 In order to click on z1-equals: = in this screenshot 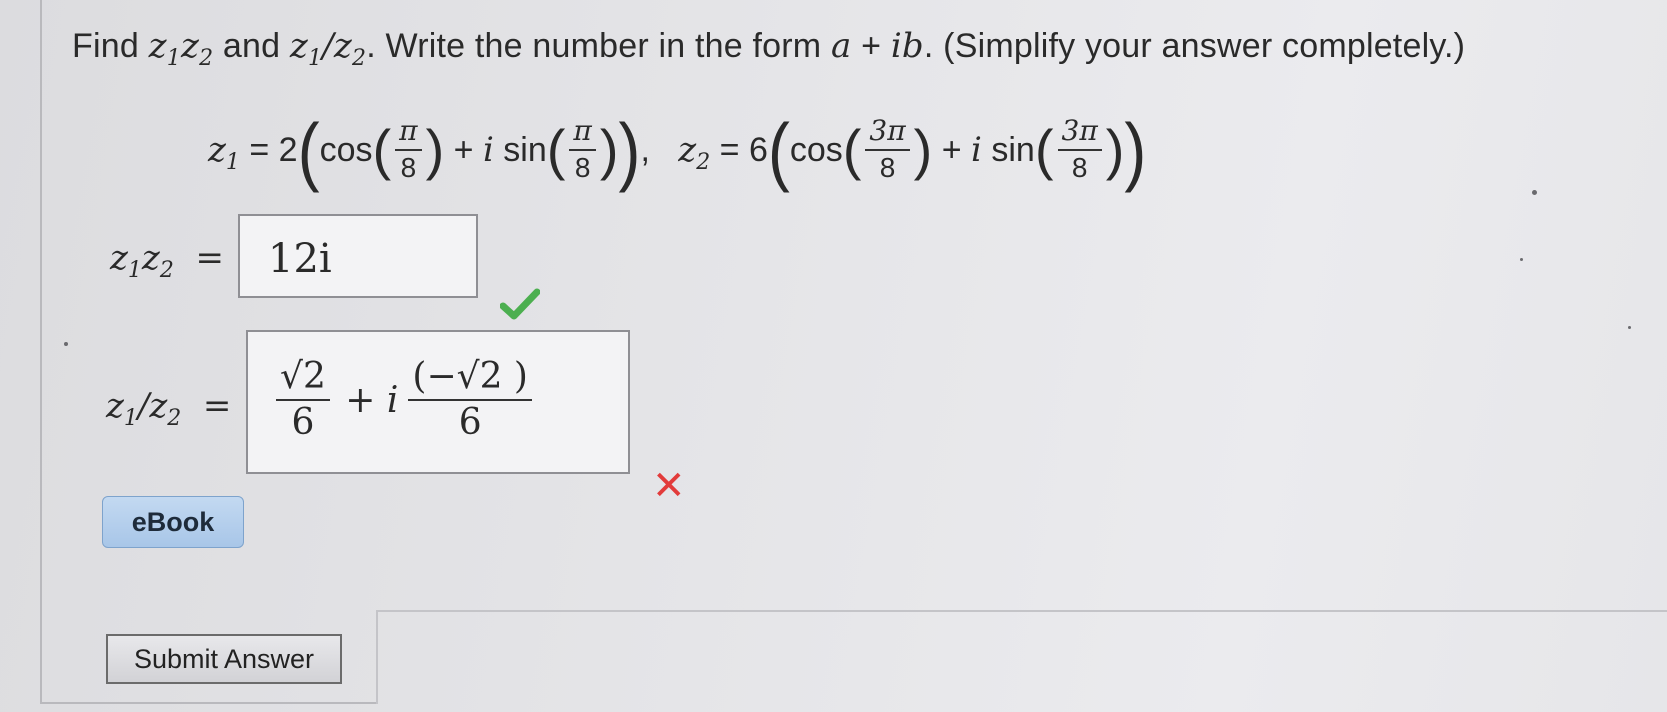, I will do `click(259, 149)`.